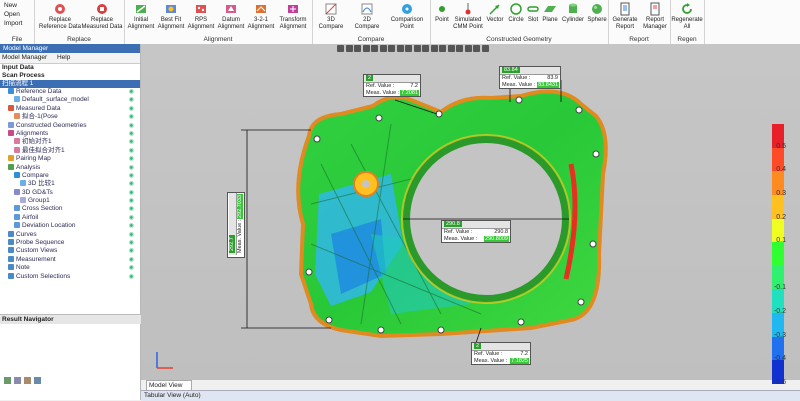 The height and width of the screenshot is (401, 800). Describe the element at coordinates (70, 276) in the screenshot. I see `tree-item: Custom Selections ◉` at that location.